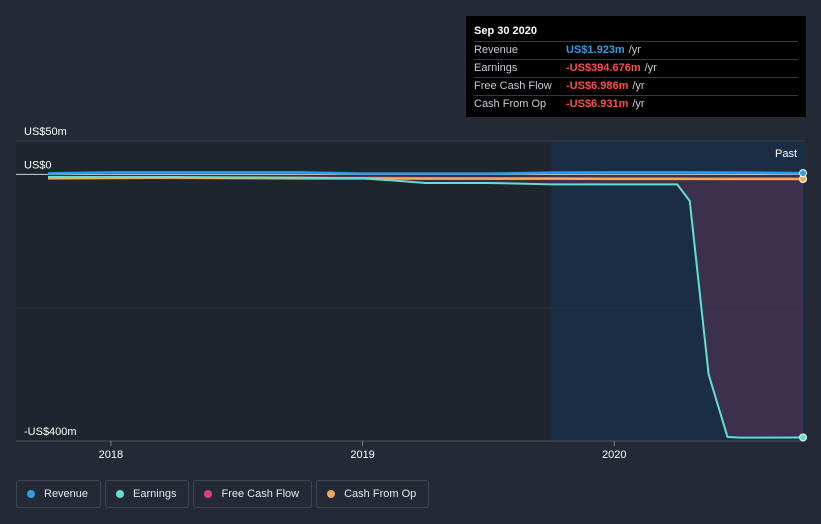 The image size is (821, 524). Describe the element at coordinates (603, 68) in the screenshot. I see `tooltip-value: -US$394.676m` at that location.